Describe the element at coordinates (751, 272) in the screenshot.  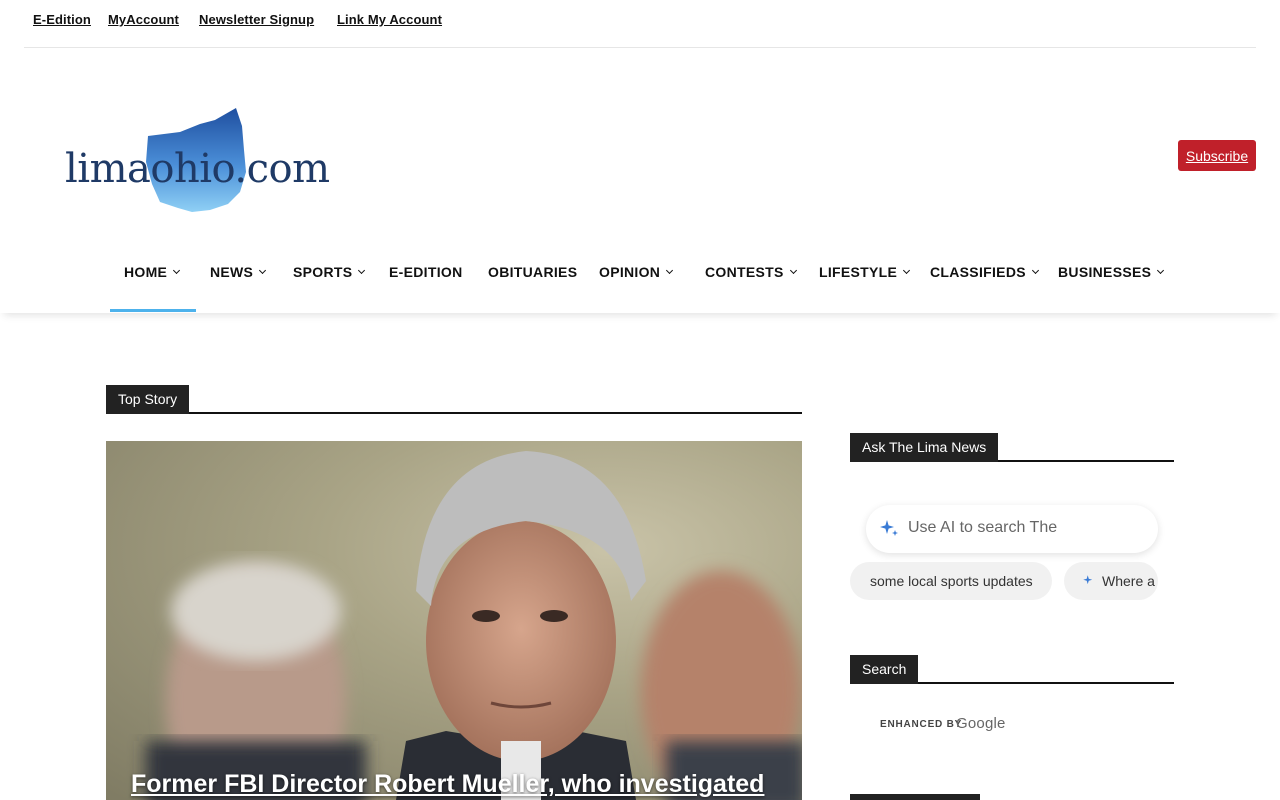
I see `nav-item-contests: CONTESTS` at that location.